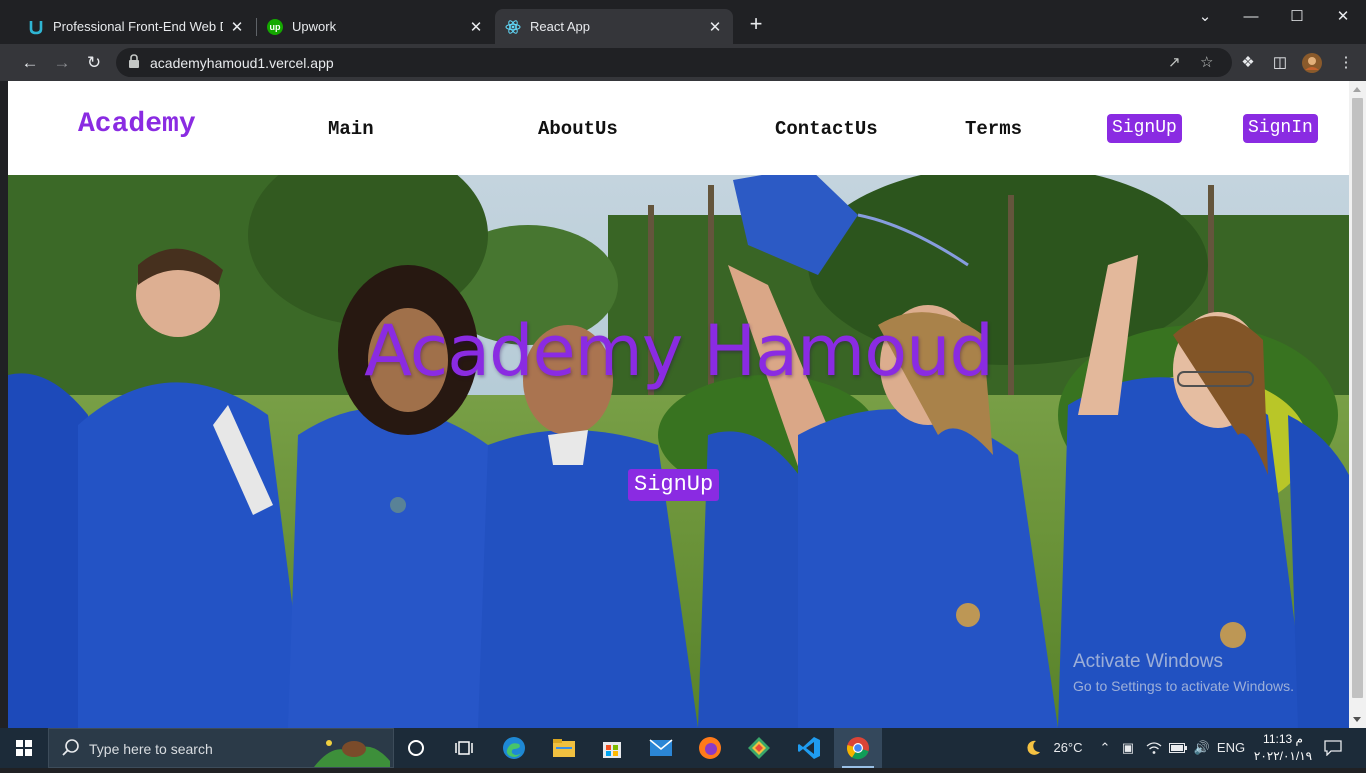 Image resolution: width=1366 pixels, height=773 pixels. What do you see at coordinates (1357, 89) in the screenshot?
I see `scroll-up-icon` at bounding box center [1357, 89].